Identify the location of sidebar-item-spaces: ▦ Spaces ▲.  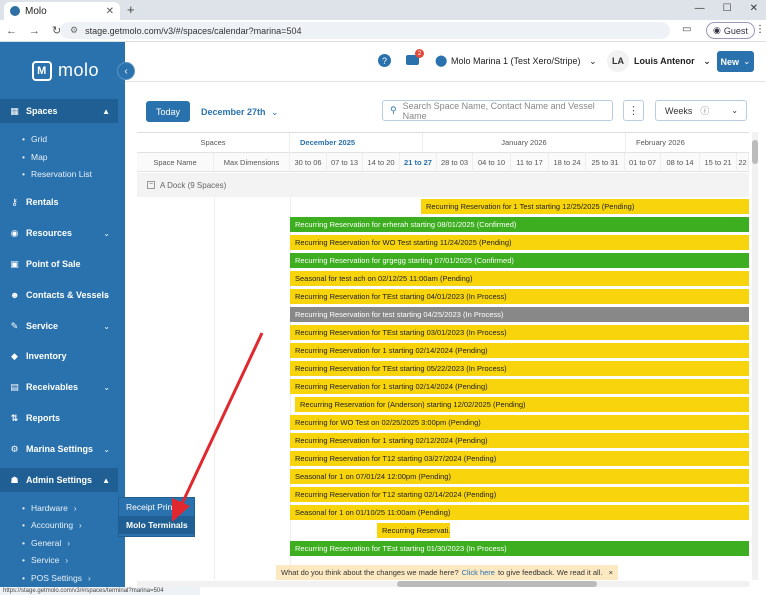
(59, 111).